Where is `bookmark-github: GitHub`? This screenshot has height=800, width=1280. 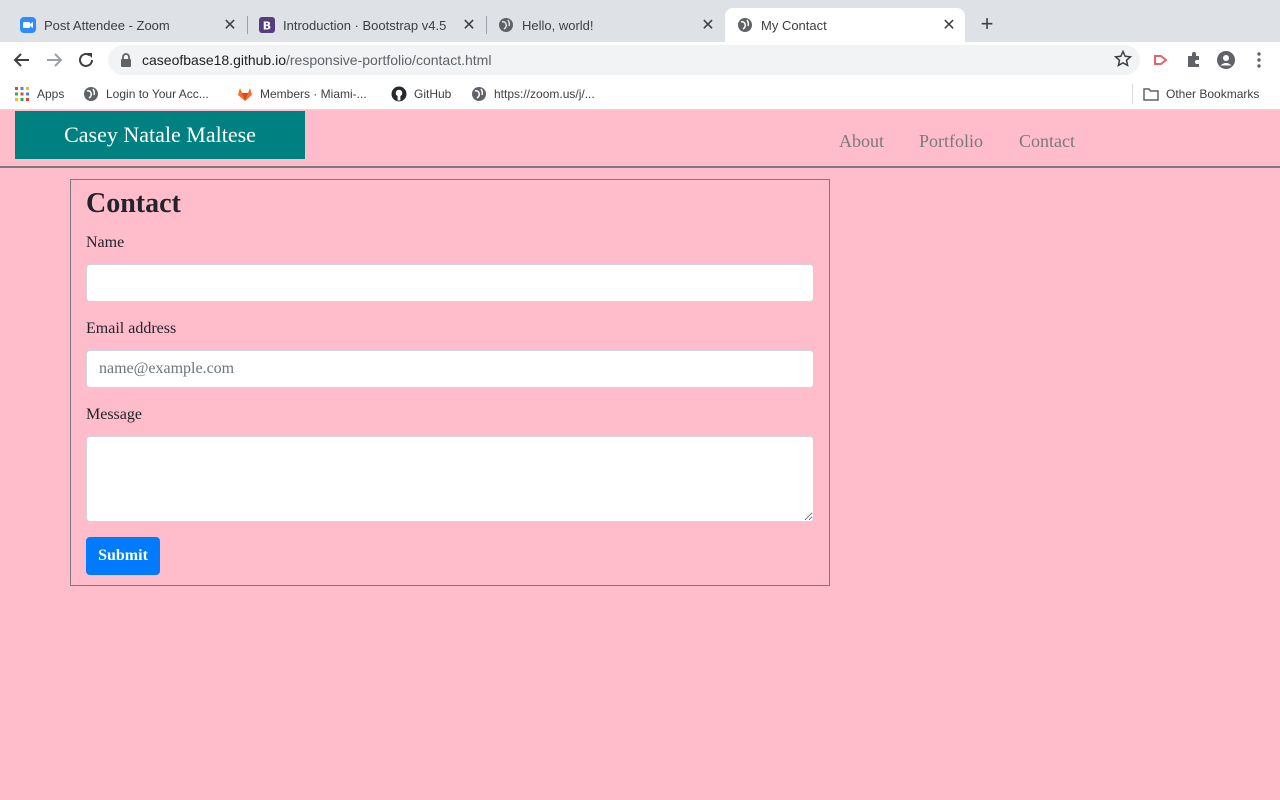
bookmark-github: GitHub is located at coordinates (421, 94).